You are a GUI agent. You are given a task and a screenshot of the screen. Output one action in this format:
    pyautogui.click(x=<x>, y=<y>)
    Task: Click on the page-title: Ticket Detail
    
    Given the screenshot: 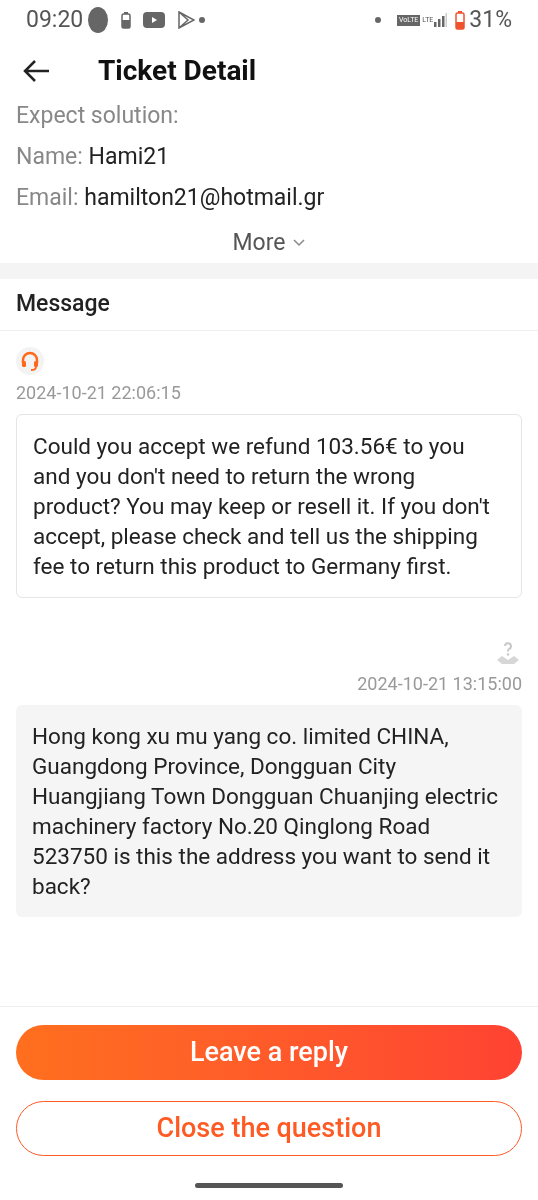 What is the action you would take?
    pyautogui.click(x=177, y=71)
    